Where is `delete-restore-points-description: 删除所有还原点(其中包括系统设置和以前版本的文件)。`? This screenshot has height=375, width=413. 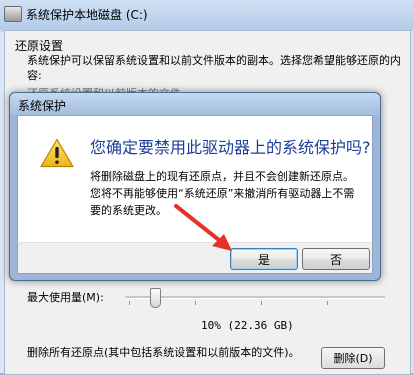 delete-restore-points-description: 删除所有还原点(其中包括系统设置和以前版本的文件)。 is located at coordinates (163, 352).